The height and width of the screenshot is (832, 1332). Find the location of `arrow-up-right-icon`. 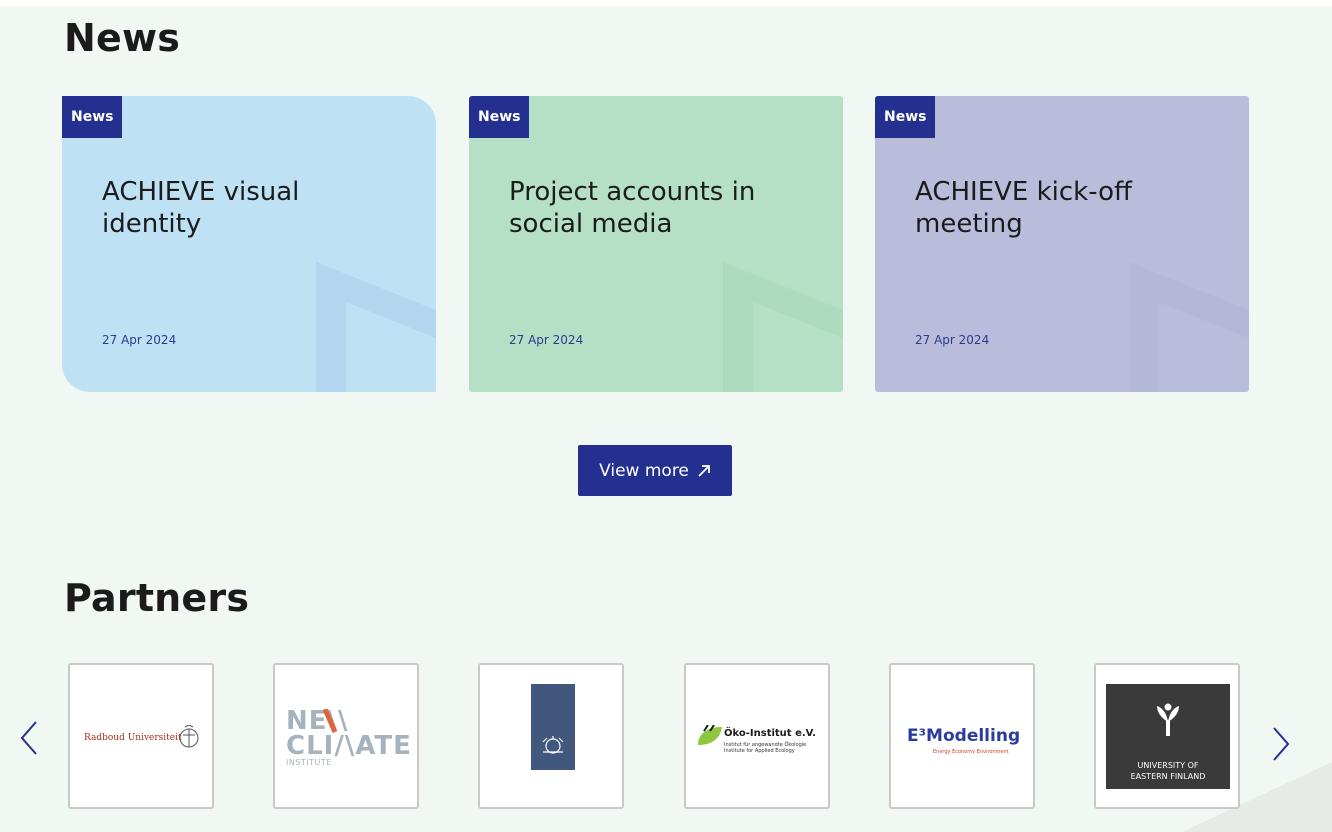

arrow-up-right-icon is located at coordinates (704, 470).